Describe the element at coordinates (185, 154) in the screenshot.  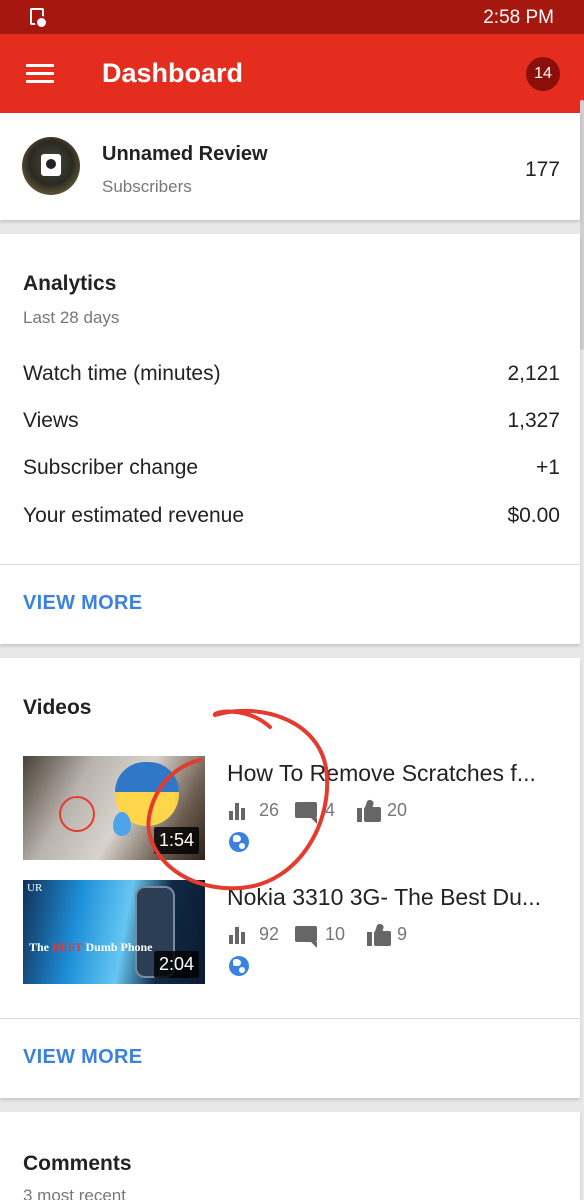
I see `channel-name: Unnamed Review` at that location.